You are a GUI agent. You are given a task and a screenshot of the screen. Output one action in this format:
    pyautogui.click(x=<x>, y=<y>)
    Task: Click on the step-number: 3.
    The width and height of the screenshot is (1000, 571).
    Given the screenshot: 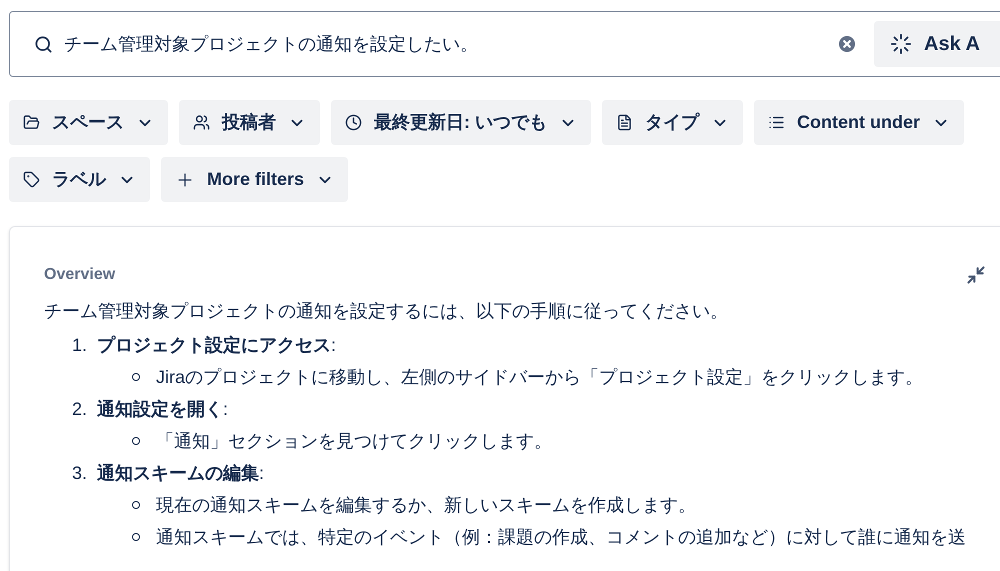 What is the action you would take?
    pyautogui.click(x=80, y=473)
    